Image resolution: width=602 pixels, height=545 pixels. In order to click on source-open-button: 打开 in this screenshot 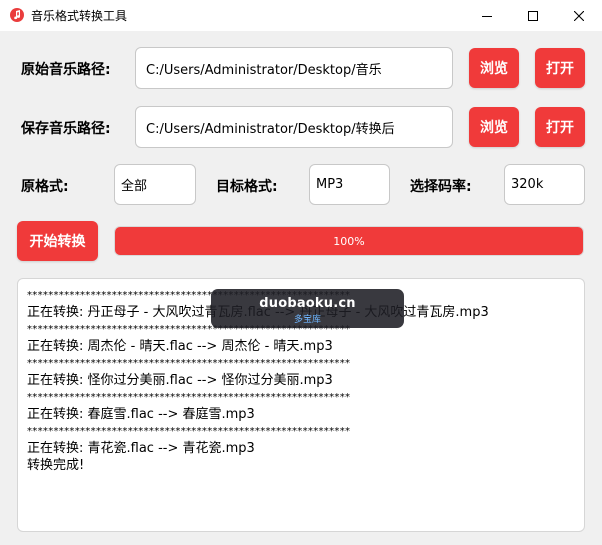, I will do `click(560, 68)`.